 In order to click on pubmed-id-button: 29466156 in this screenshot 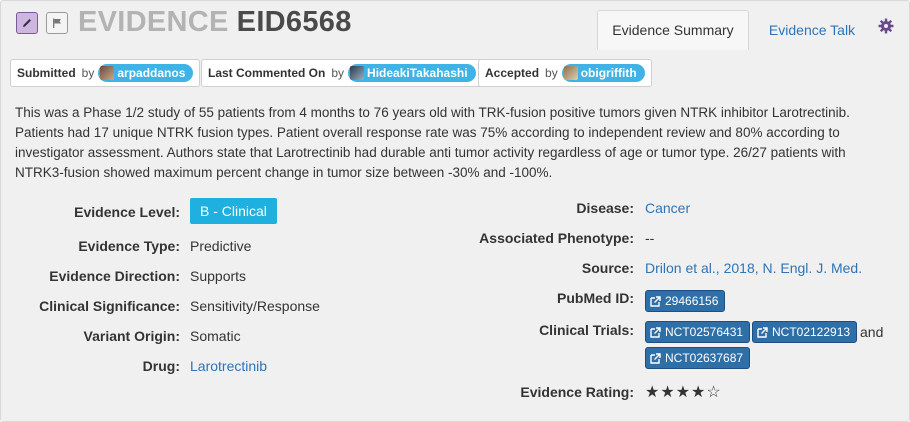, I will do `click(685, 301)`.